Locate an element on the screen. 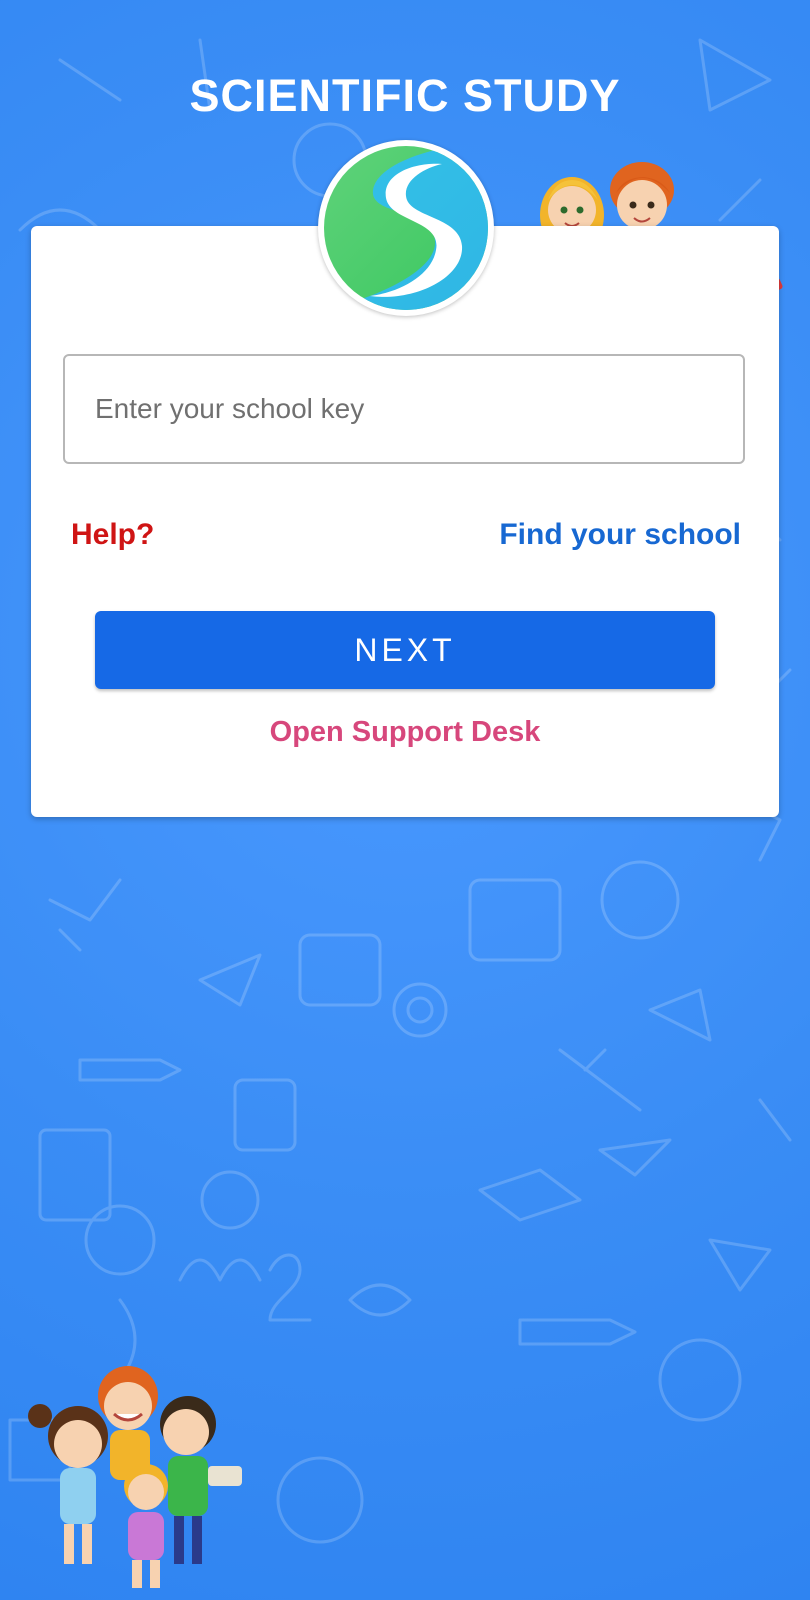 The image size is (810, 1600). help-link: Help? is located at coordinates (112, 535).